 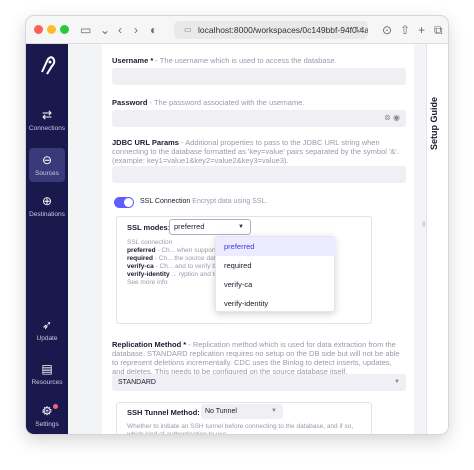 What do you see at coordinates (259, 382) in the screenshot?
I see `replication-method-select: STANDARD ▼` at bounding box center [259, 382].